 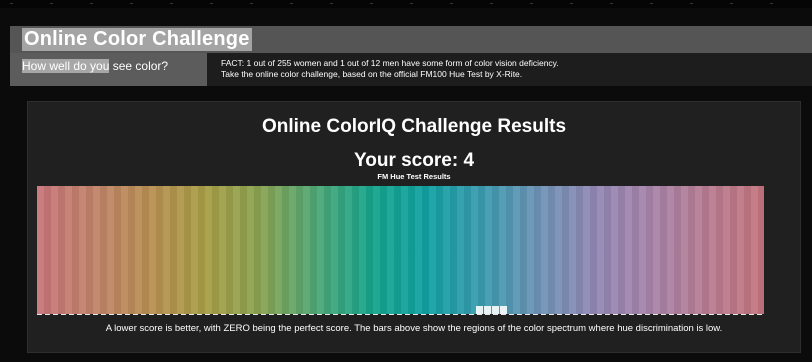 I want to click on score-value: 4, so click(x=469, y=160).